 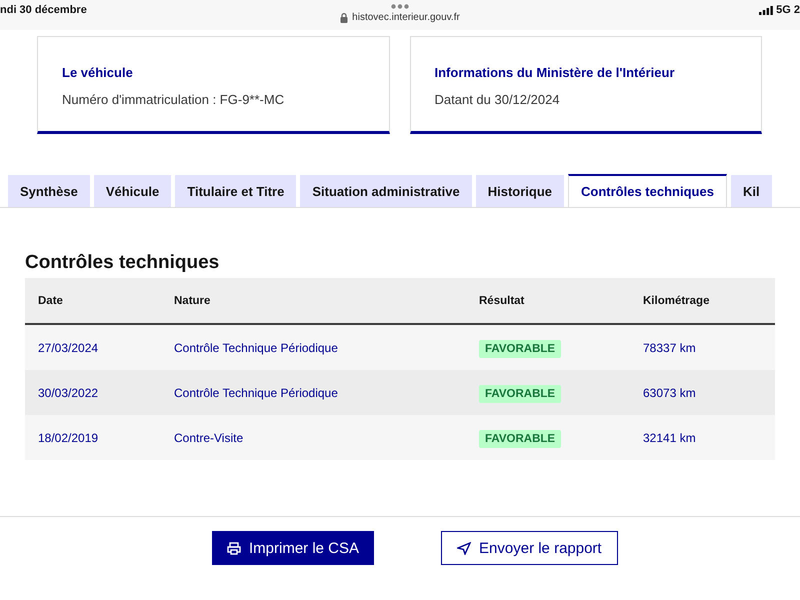 What do you see at coordinates (344, 17) in the screenshot?
I see `lock-icon` at bounding box center [344, 17].